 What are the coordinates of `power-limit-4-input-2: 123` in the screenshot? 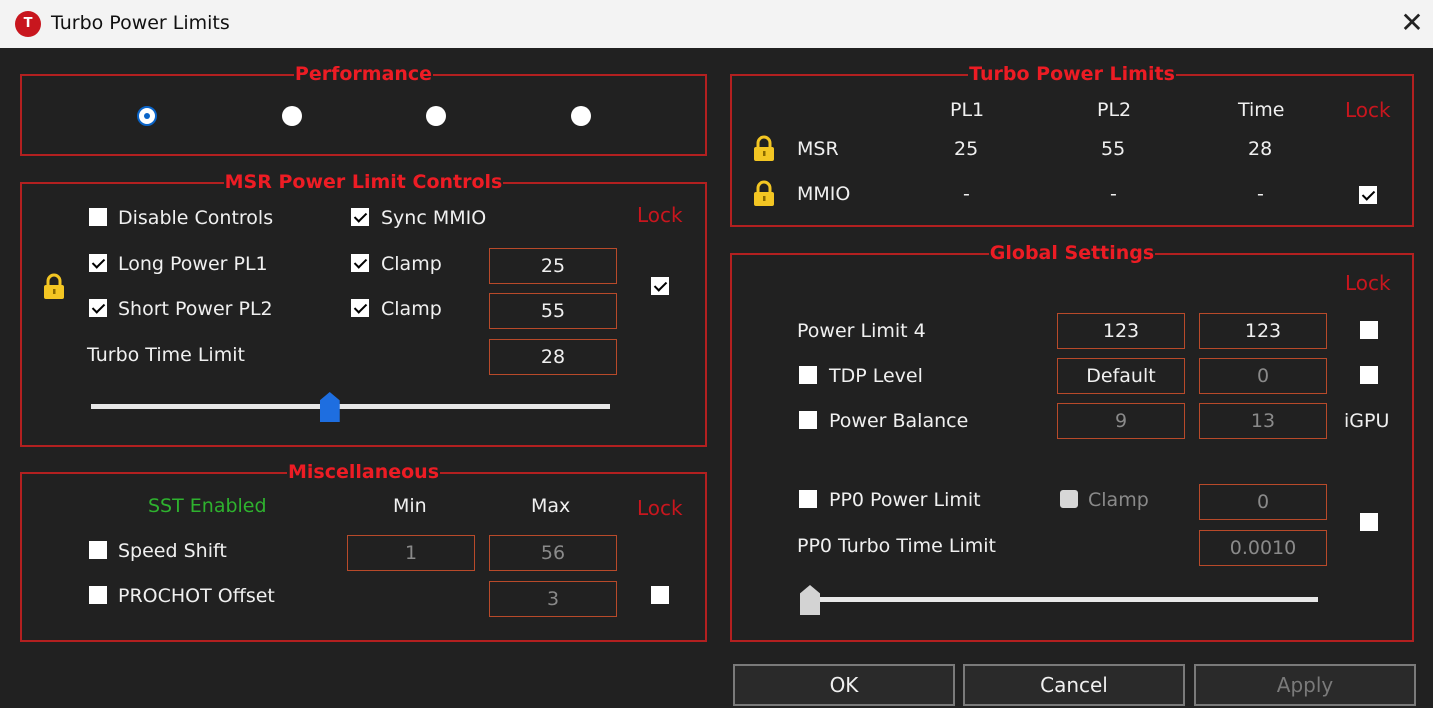 It's located at (1263, 331).